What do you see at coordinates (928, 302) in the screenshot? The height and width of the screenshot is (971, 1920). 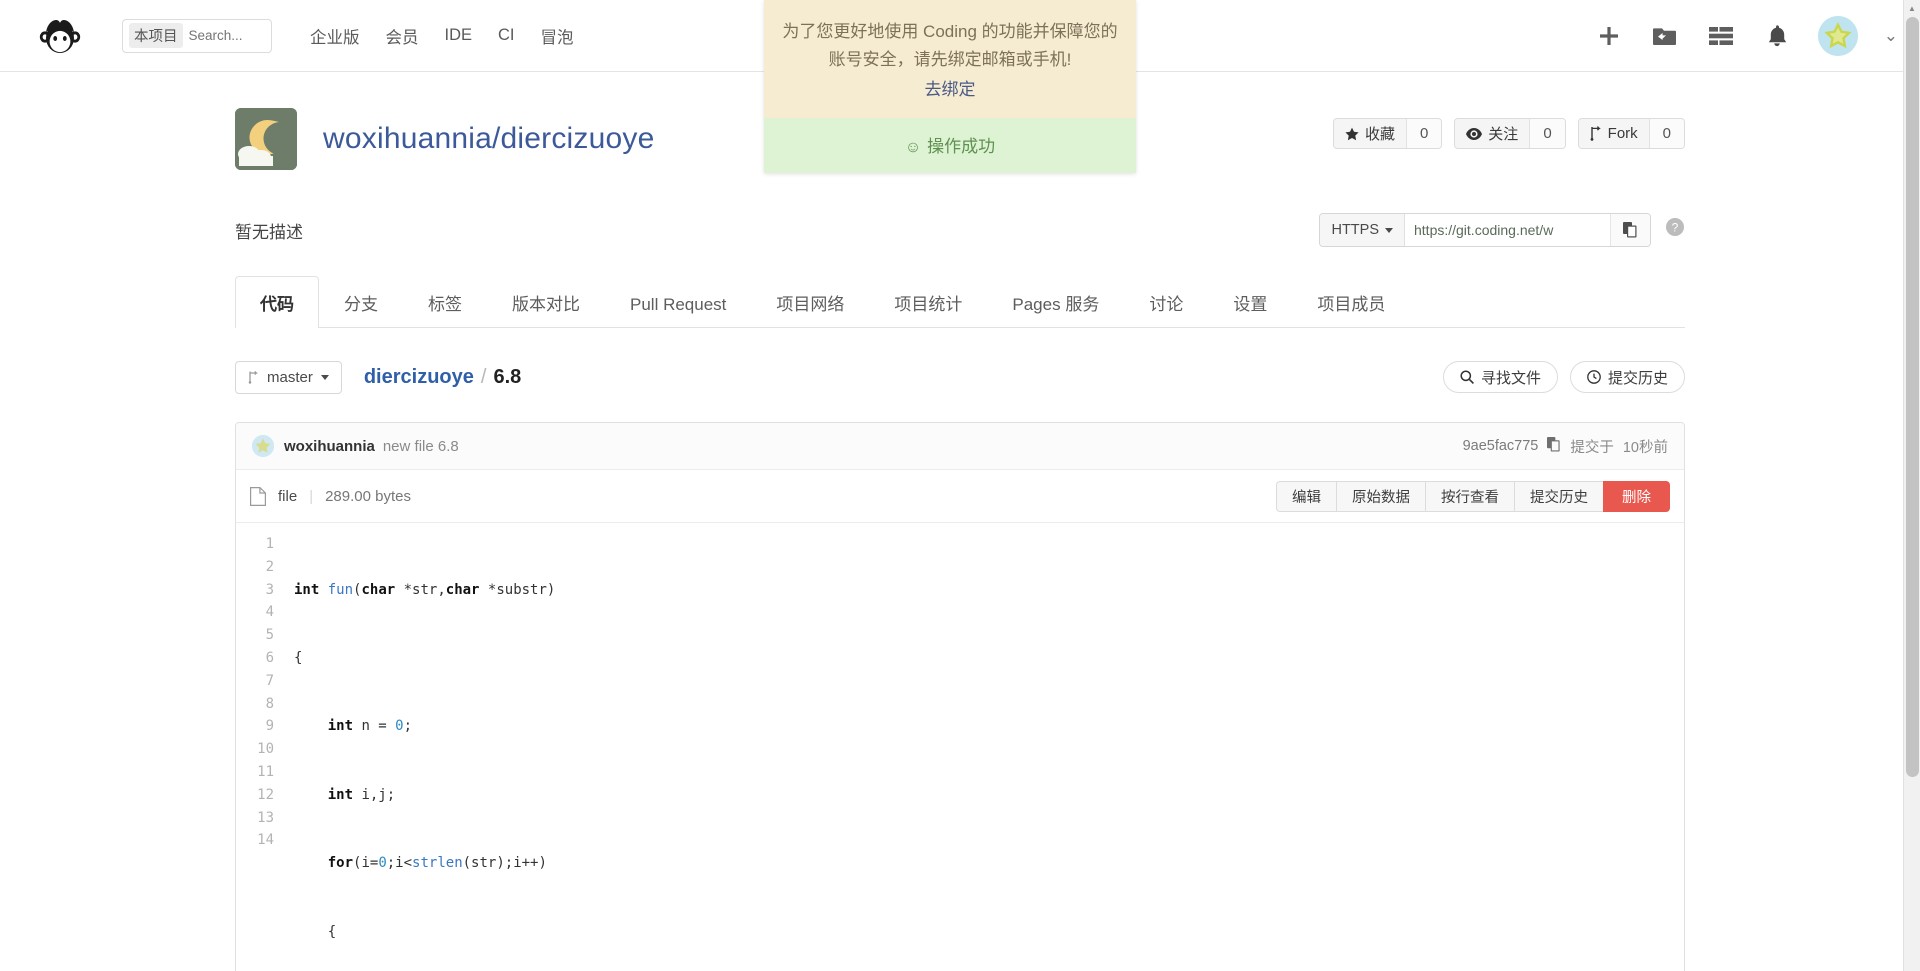 I see `tab-statistics: 项目统计` at bounding box center [928, 302].